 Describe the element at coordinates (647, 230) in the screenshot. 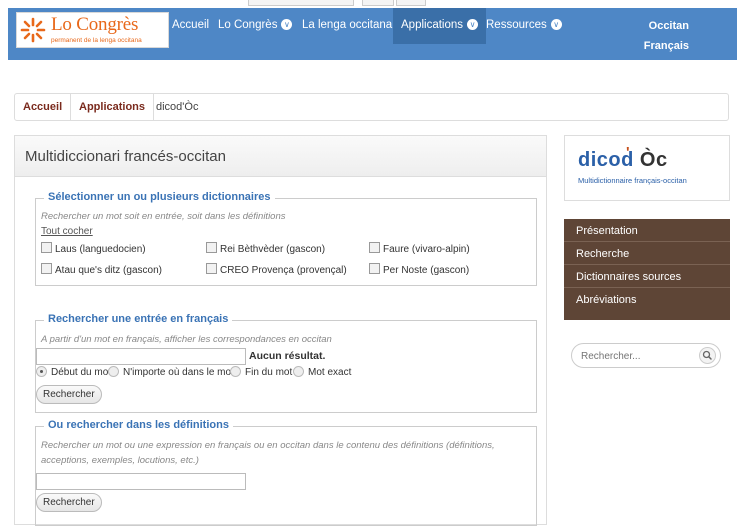

I see `side-menu-presentation: Présentation` at that location.